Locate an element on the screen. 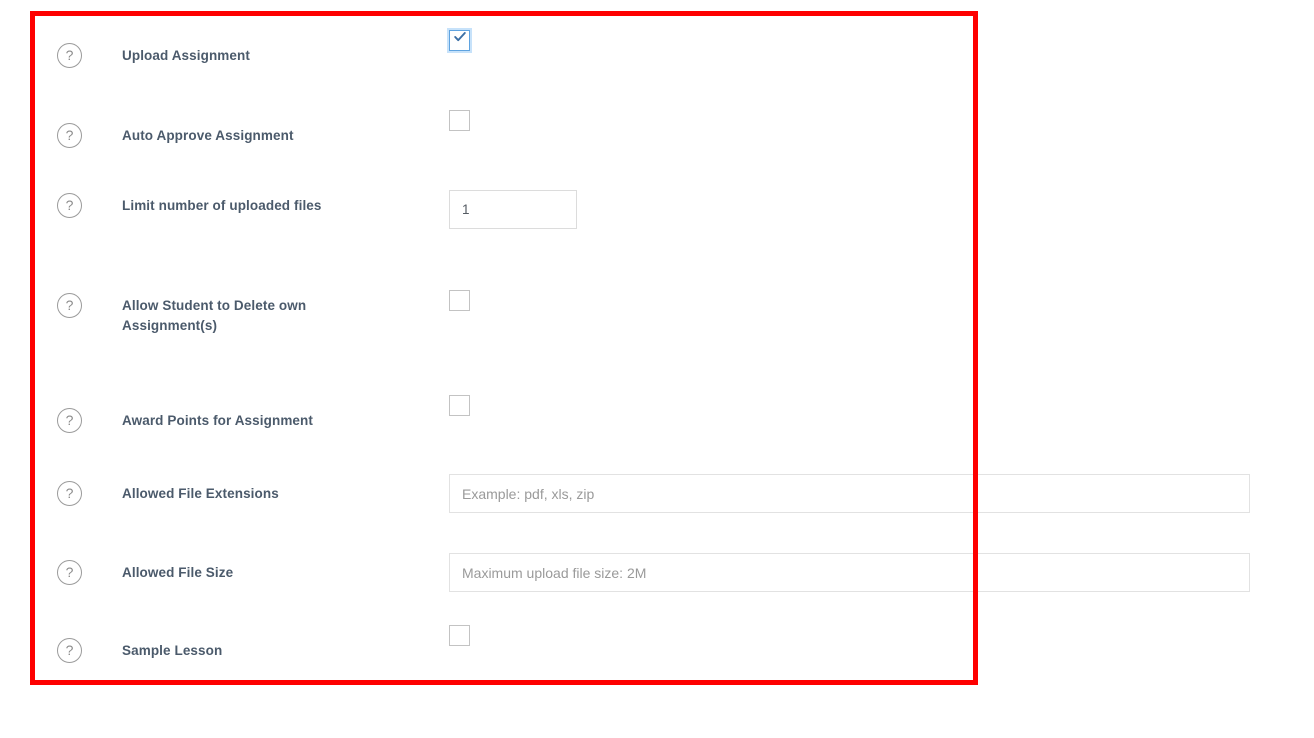 The width and height of the screenshot is (1314, 738). field-label-limit-uploaded-files: Limit number of uploaded files is located at coordinates (222, 205).